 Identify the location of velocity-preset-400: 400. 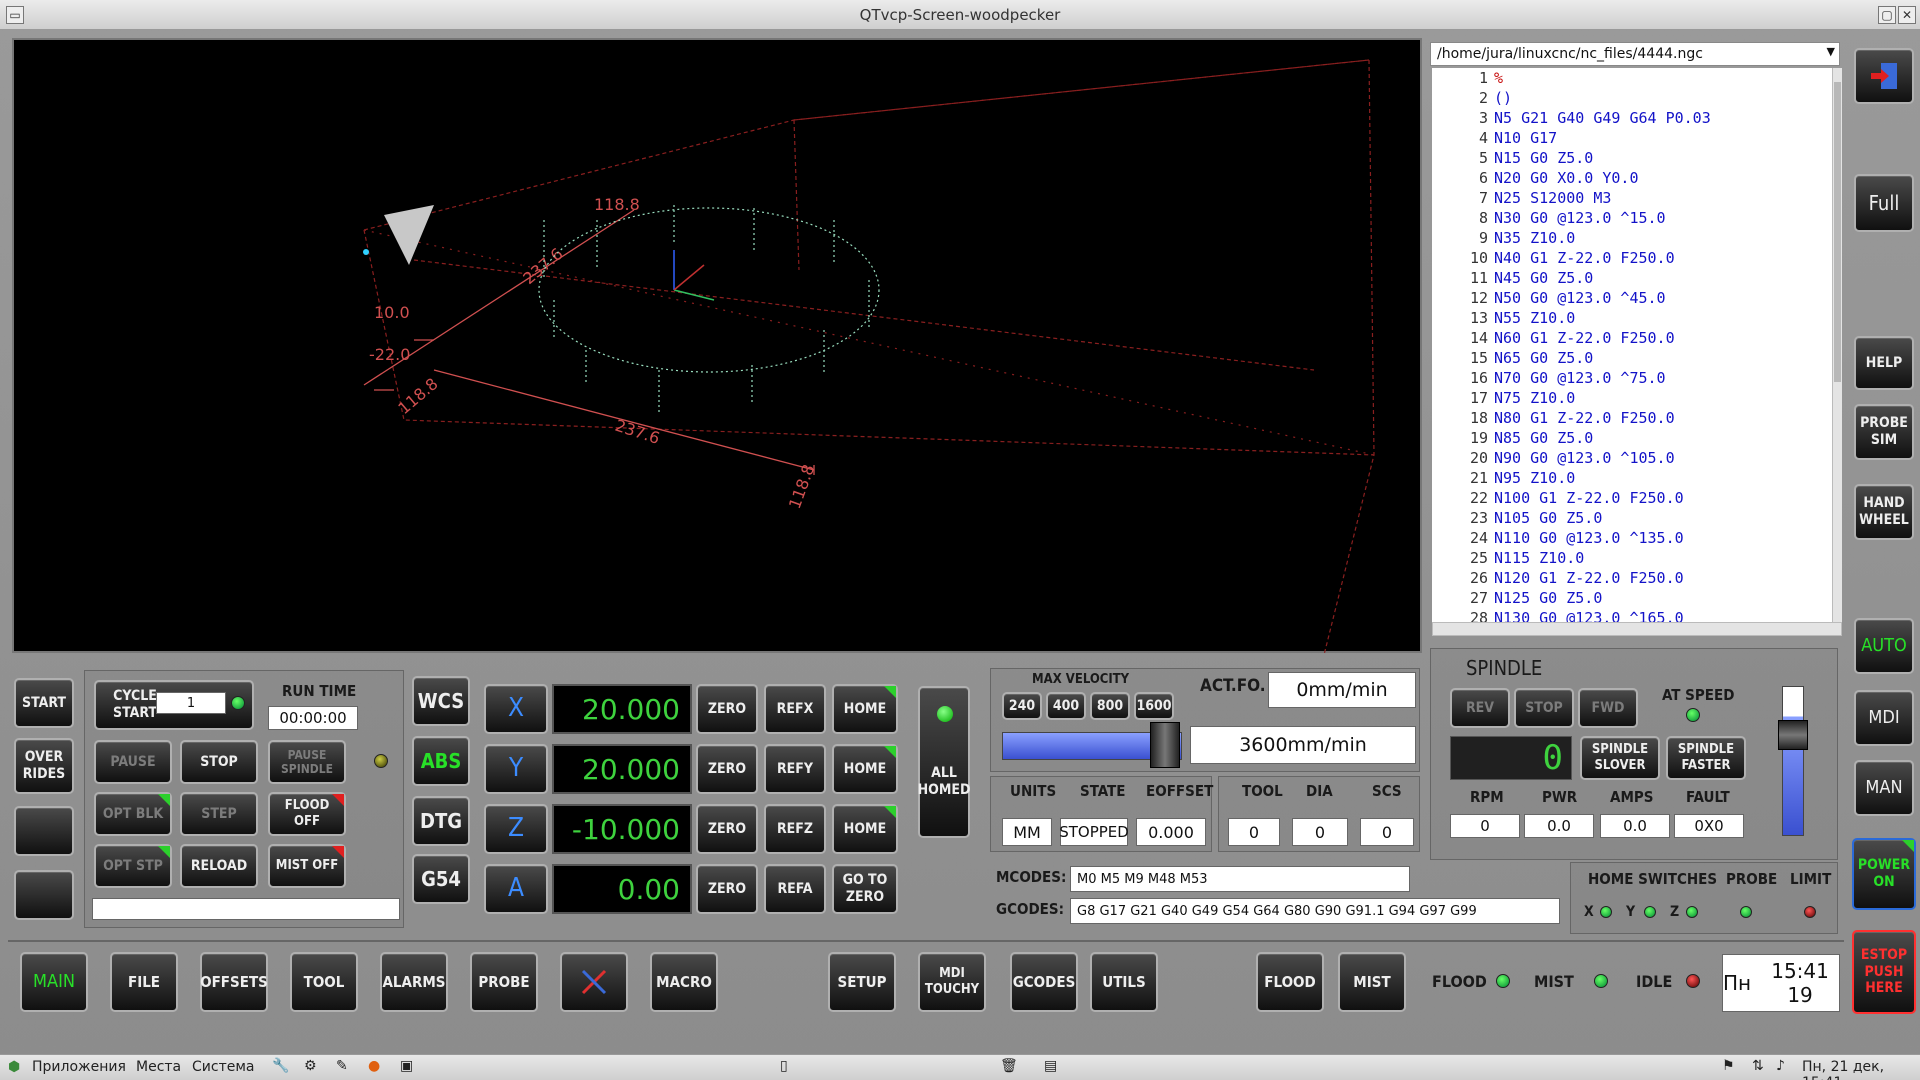
(1066, 706).